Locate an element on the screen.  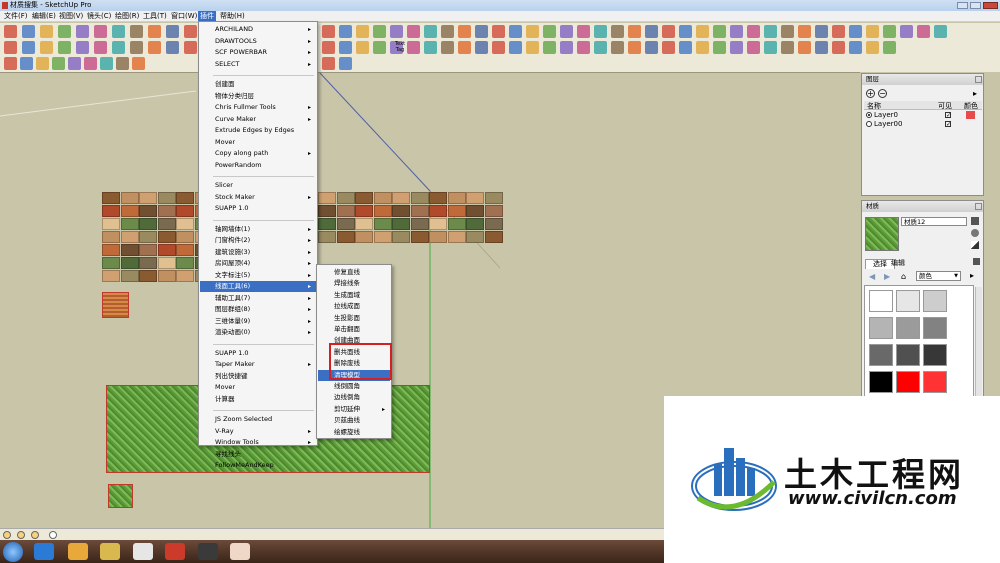
plugins-menu-item: 列出快捷键 is located at coordinates (258, 376).